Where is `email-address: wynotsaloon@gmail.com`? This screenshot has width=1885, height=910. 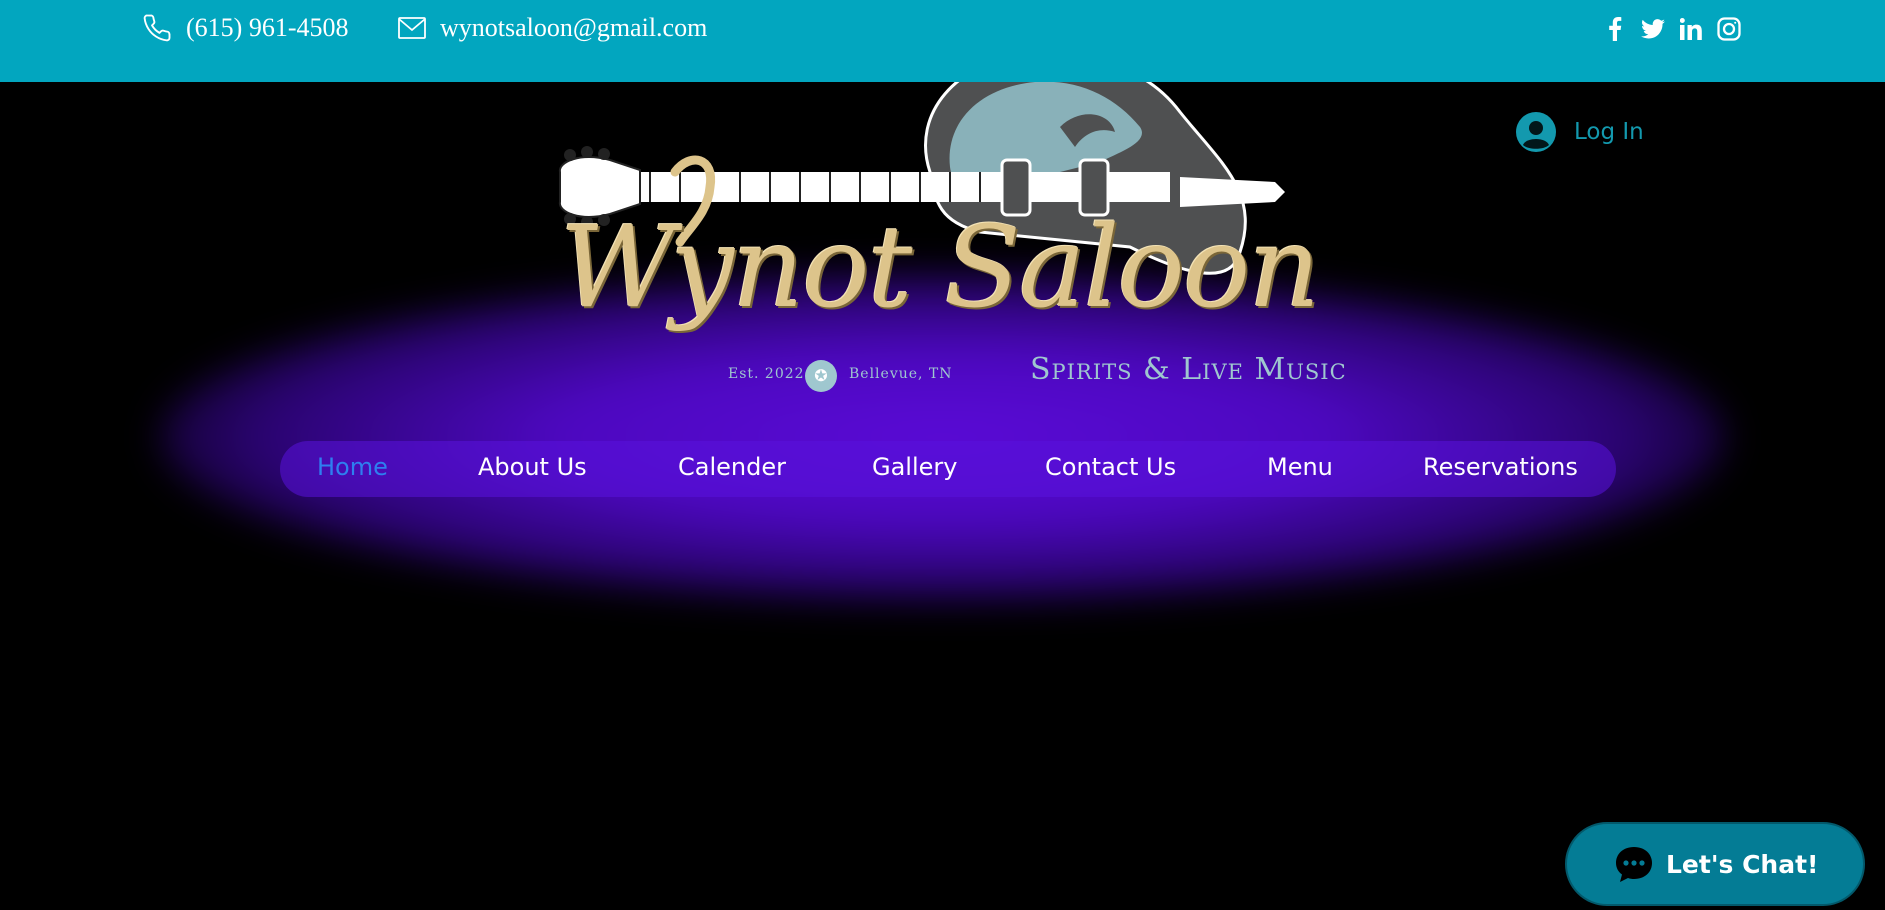 email-address: wynotsaloon@gmail.com is located at coordinates (574, 27).